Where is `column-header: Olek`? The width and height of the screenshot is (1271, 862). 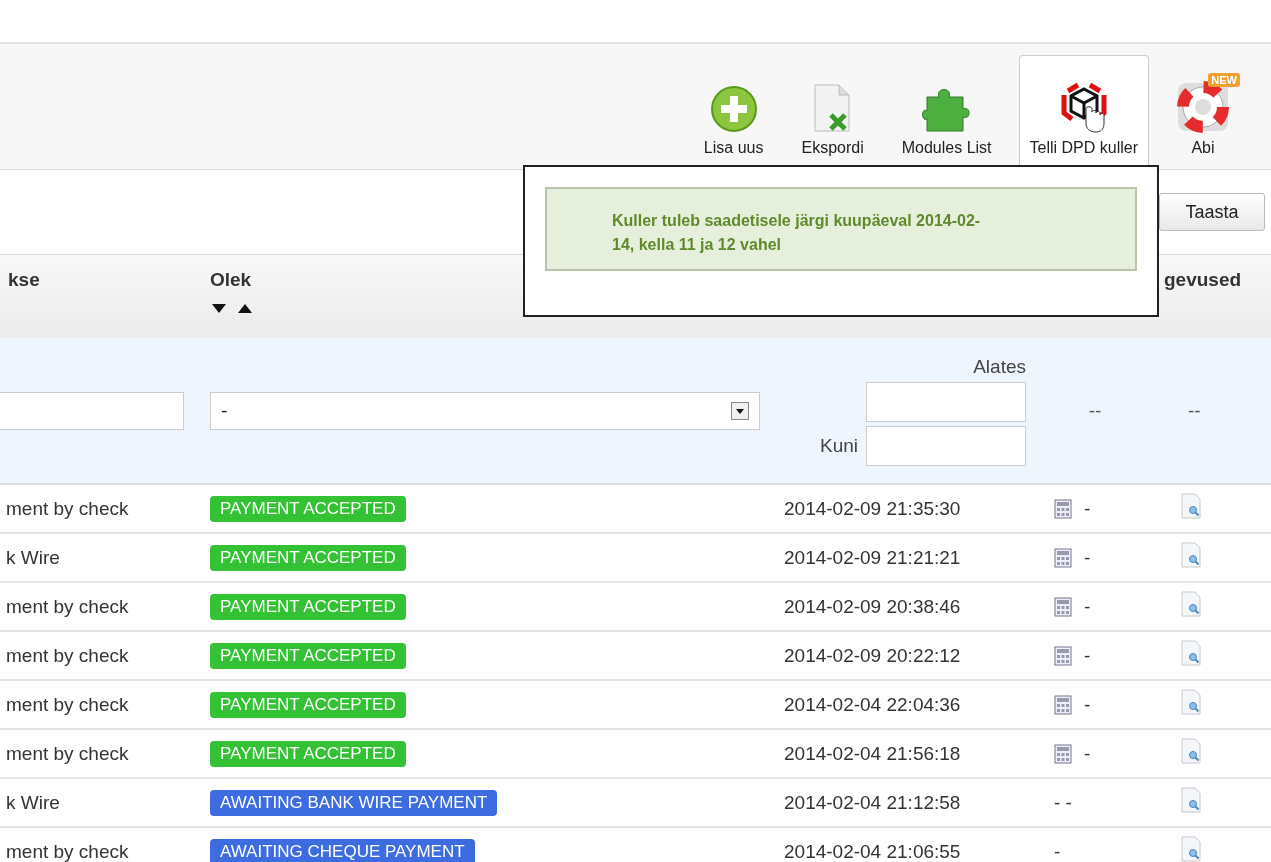 column-header: Olek is located at coordinates (231, 279).